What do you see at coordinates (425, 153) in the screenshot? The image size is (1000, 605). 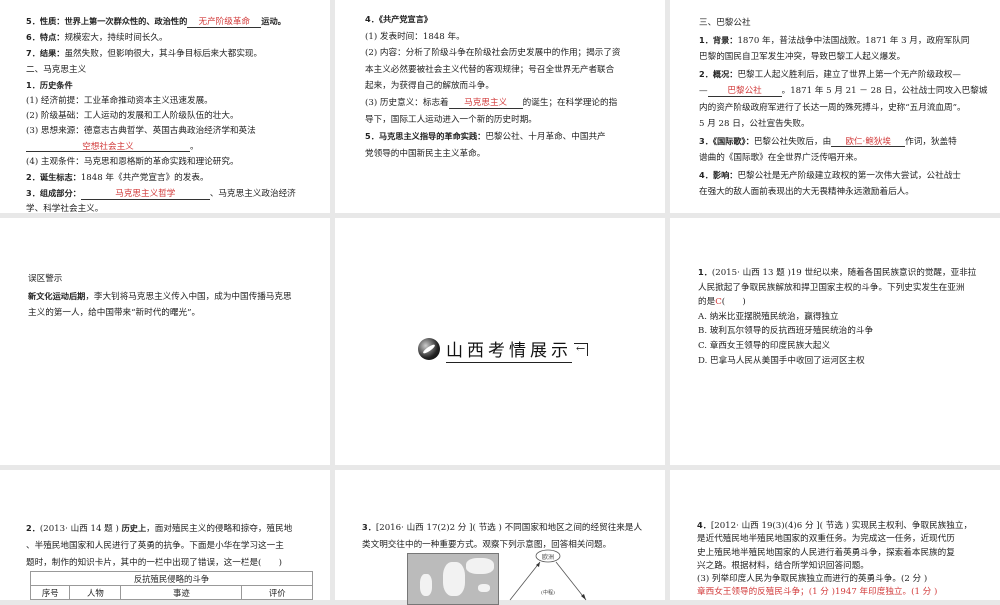 I see `body-text: 党领导的中国新民主主义革命。` at bounding box center [425, 153].